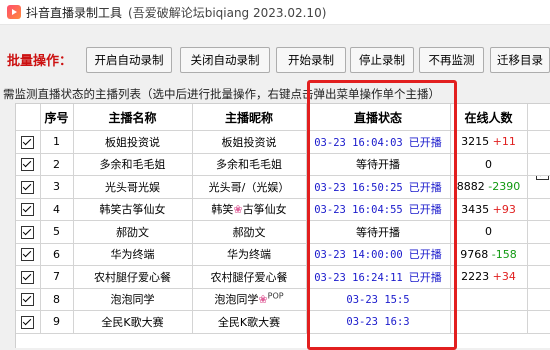  Describe the element at coordinates (311, 60) in the screenshot. I see `start-record-button: 开始录制` at that location.